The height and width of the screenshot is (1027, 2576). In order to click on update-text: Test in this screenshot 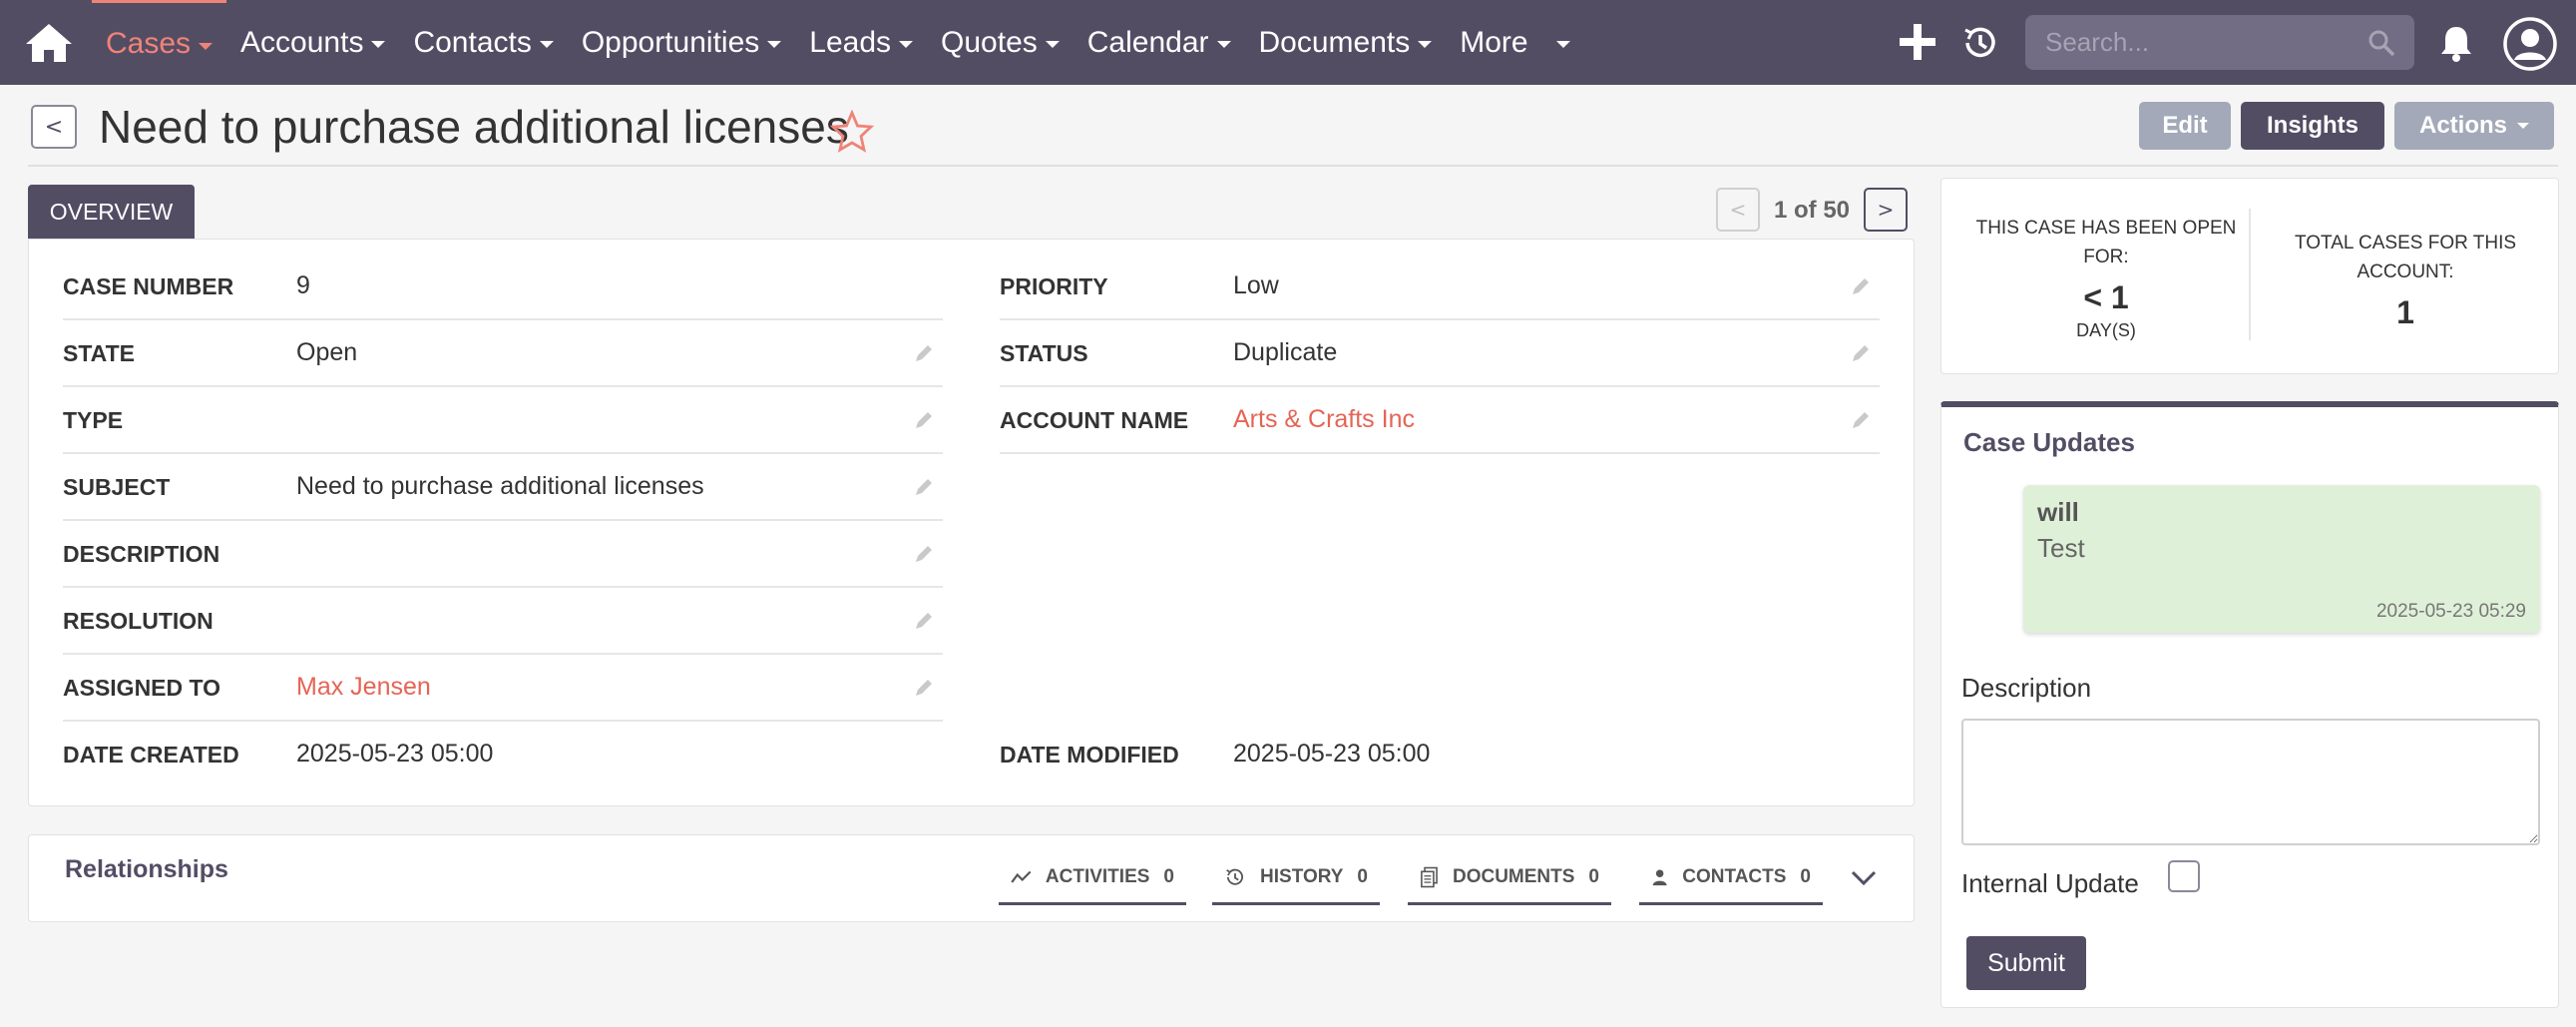, I will do `click(2061, 548)`.